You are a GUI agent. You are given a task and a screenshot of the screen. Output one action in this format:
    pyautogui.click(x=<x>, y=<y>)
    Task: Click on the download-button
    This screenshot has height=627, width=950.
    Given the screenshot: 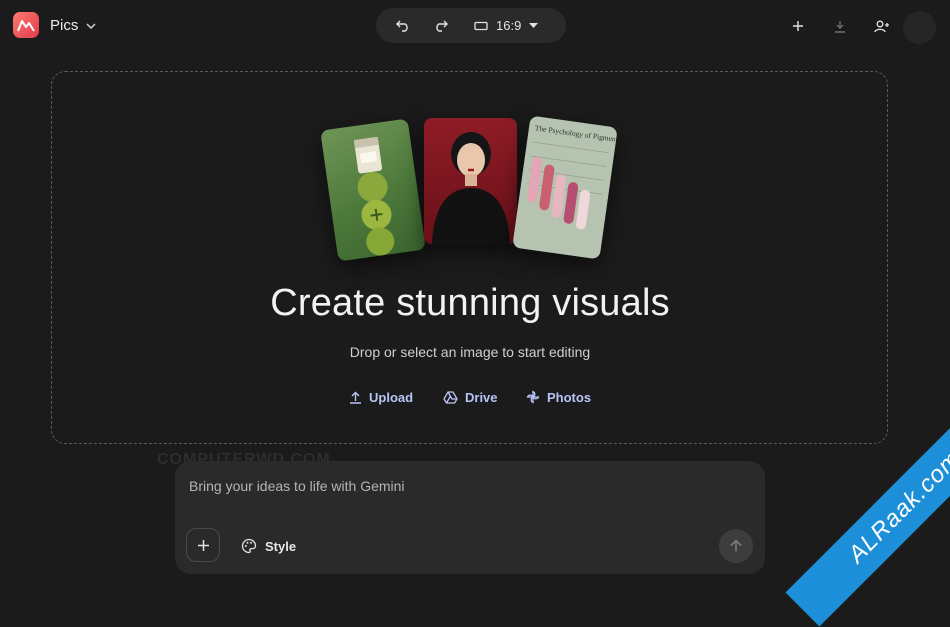 What is the action you would take?
    pyautogui.click(x=840, y=26)
    